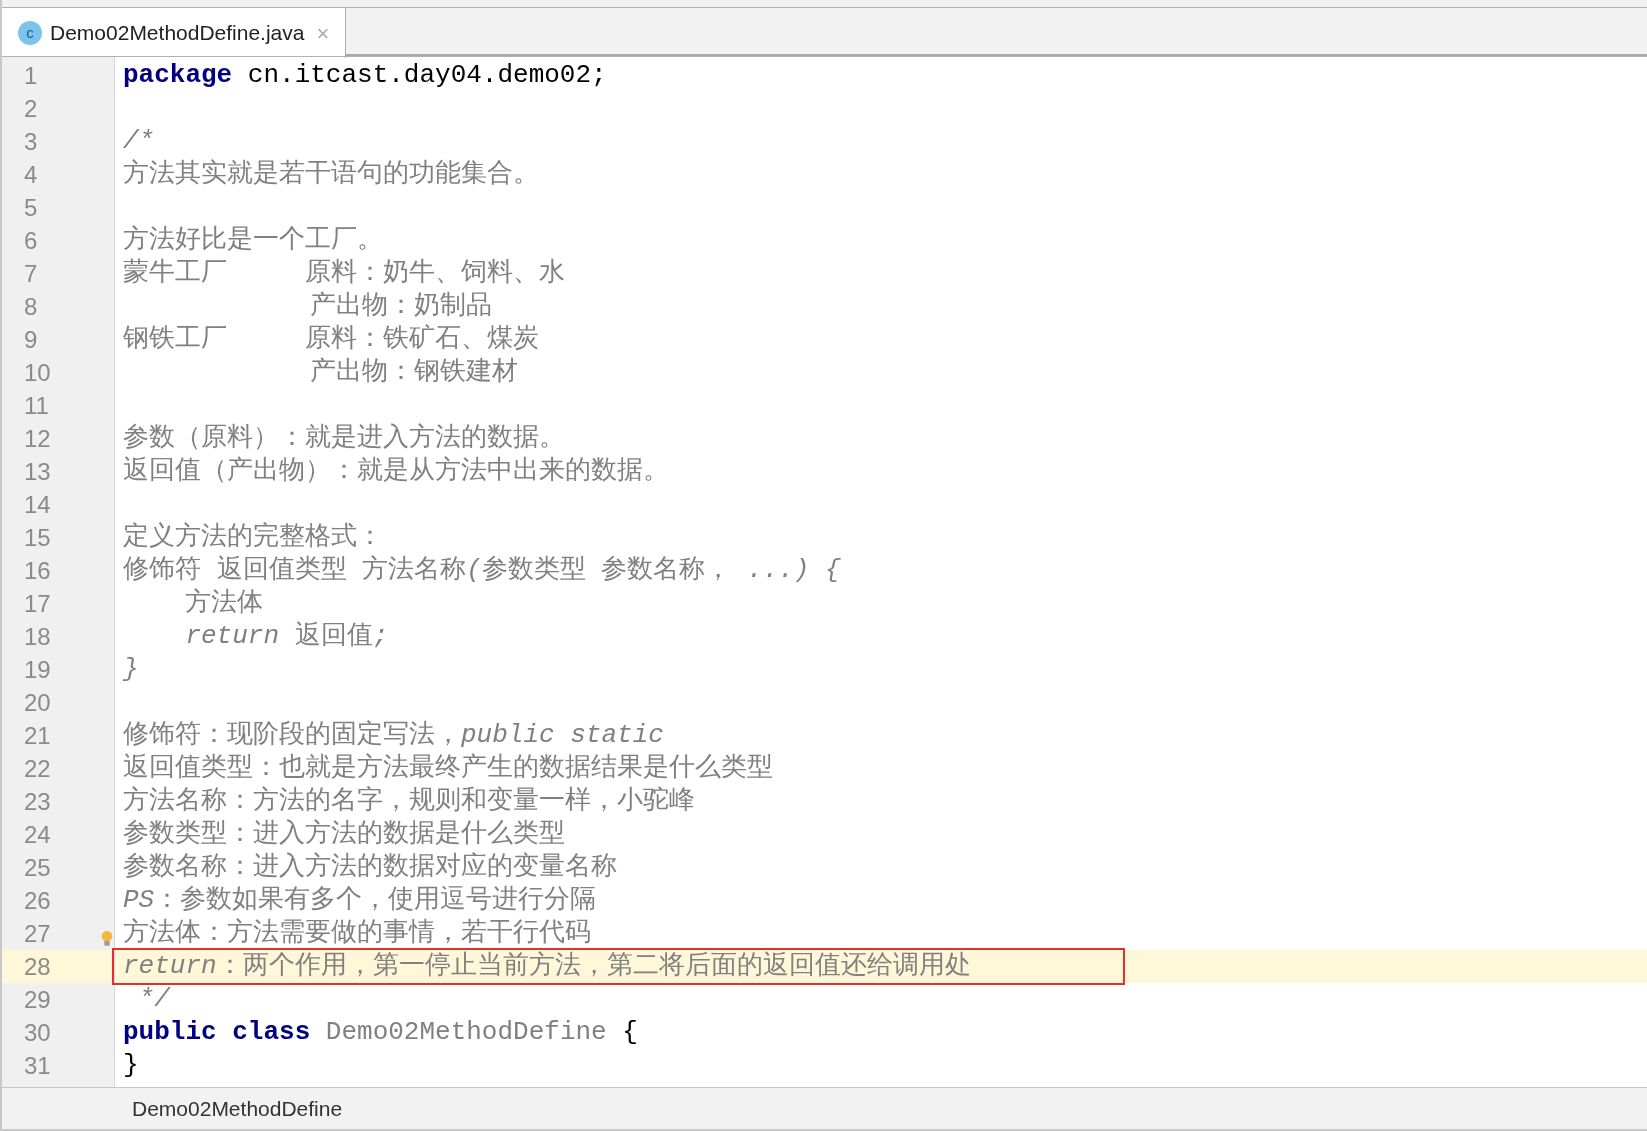  Describe the element at coordinates (37, 900) in the screenshot. I see `line-number: 26` at that location.